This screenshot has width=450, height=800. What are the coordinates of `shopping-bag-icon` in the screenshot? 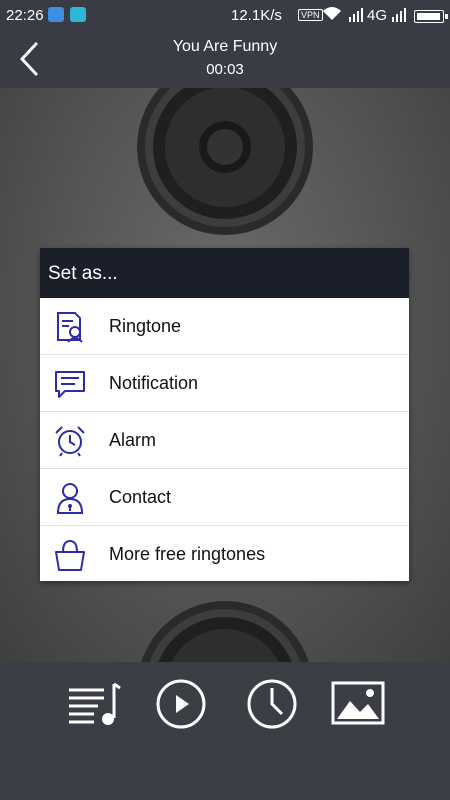 It's located at (70, 555).